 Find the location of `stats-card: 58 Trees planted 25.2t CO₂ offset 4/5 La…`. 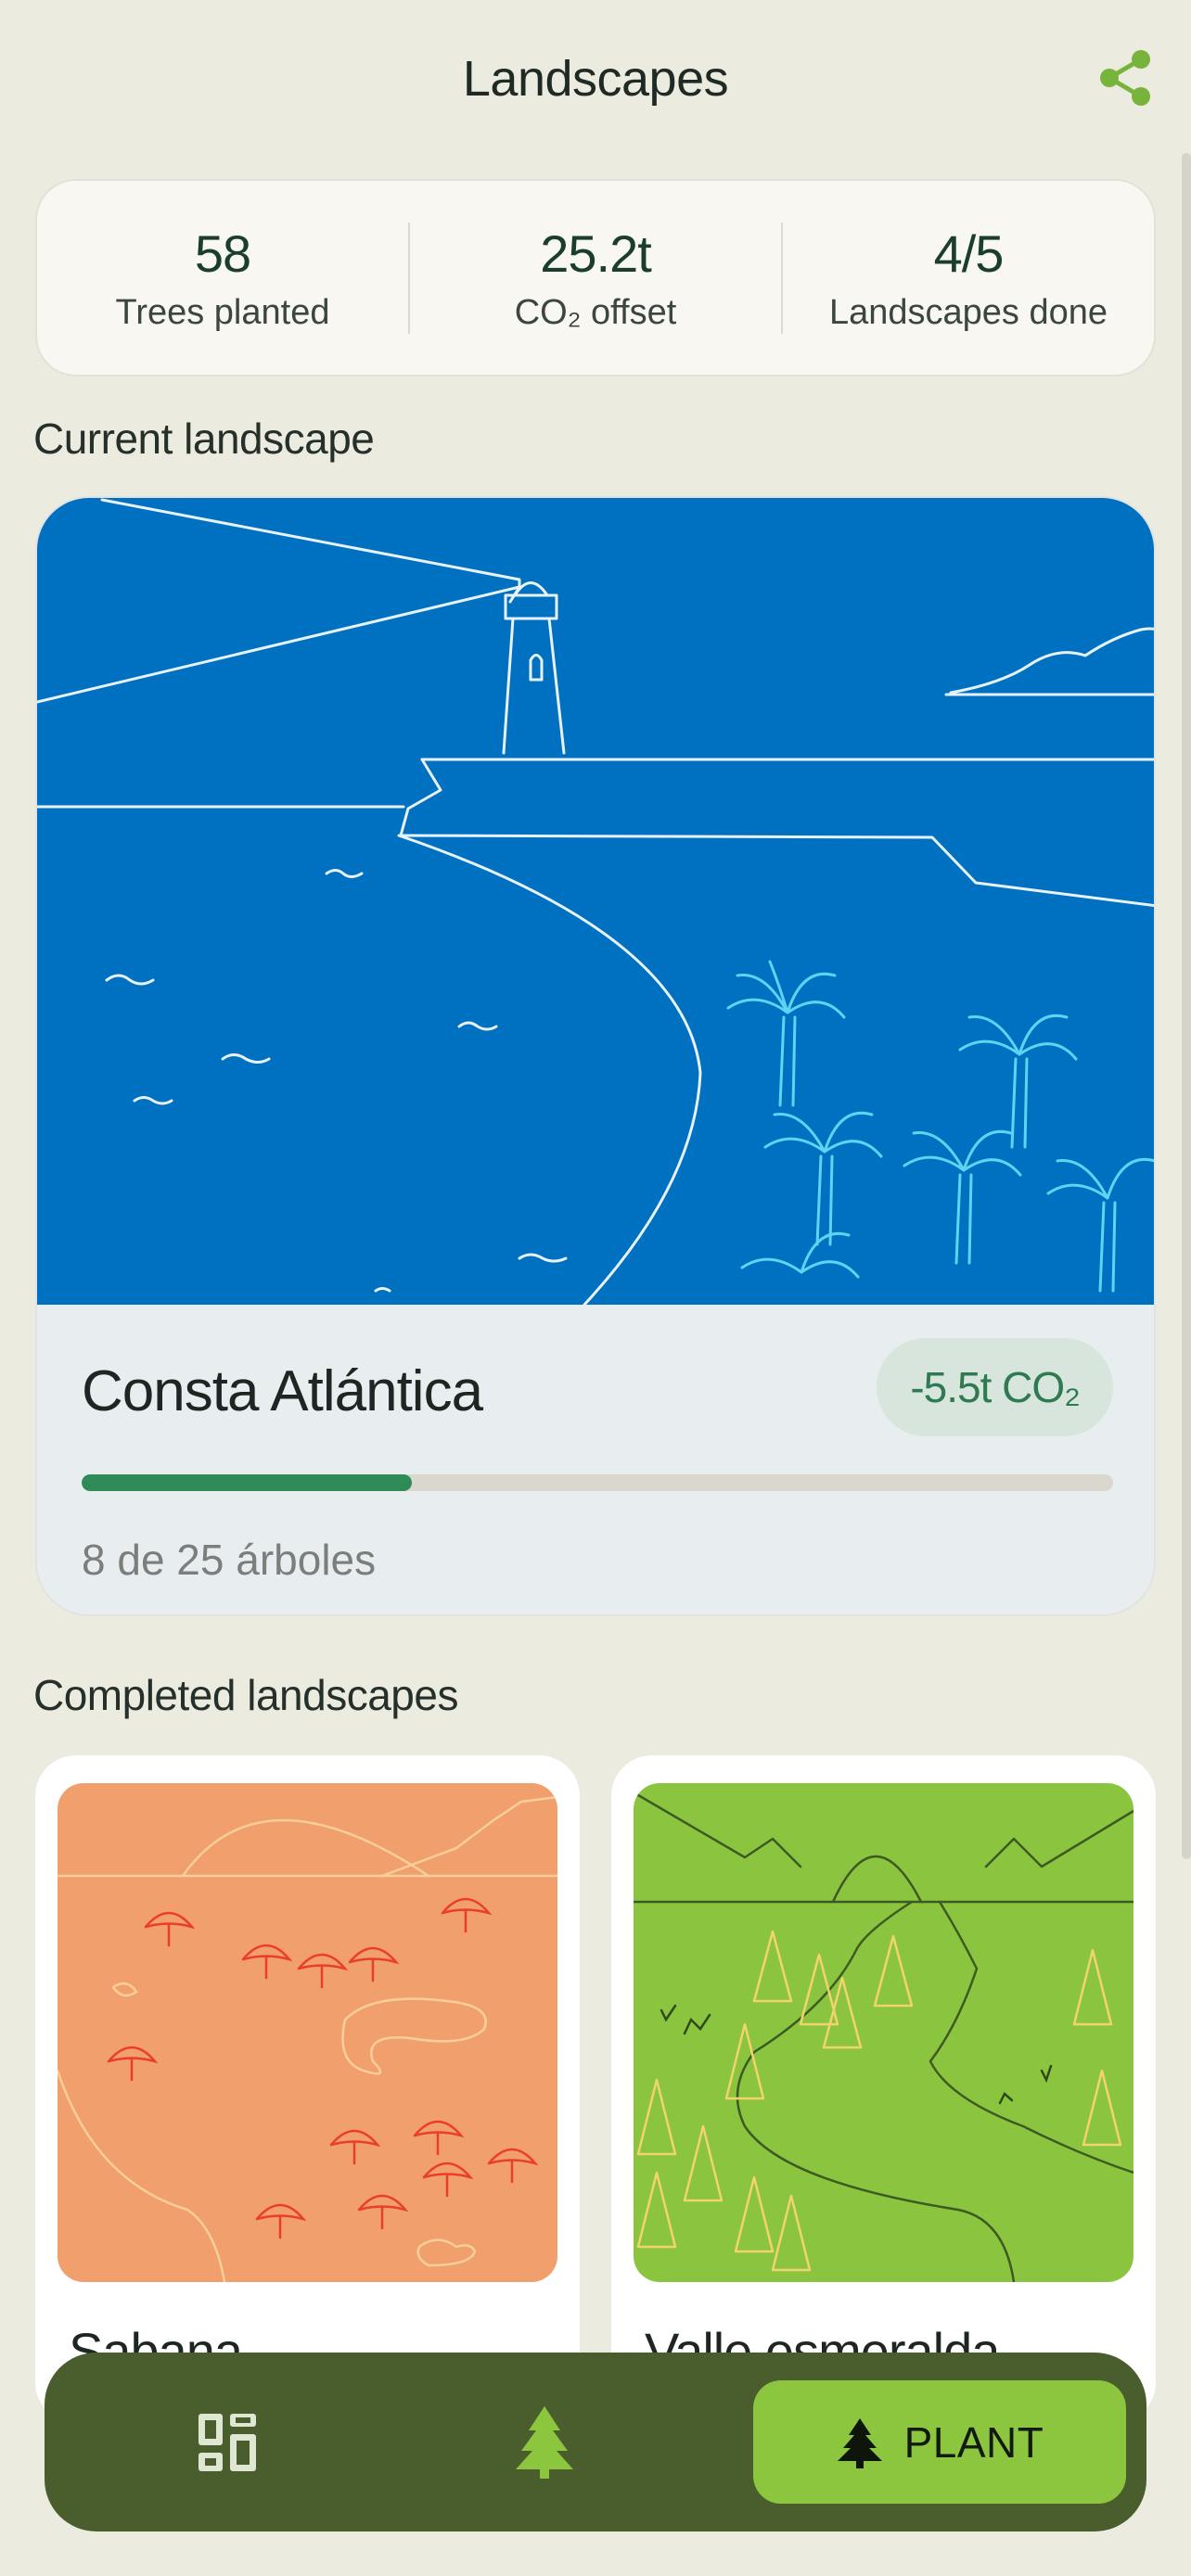

stats-card: 58 Trees planted 25.2t CO₂ offset 4/5 La… is located at coordinates (595, 277).